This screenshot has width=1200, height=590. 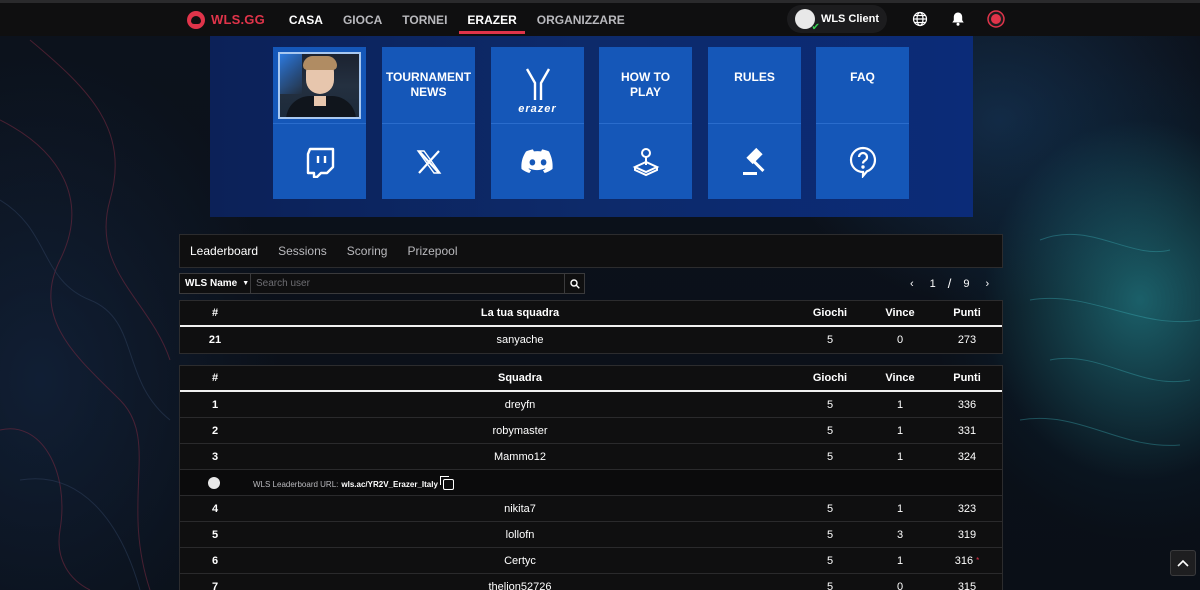 What do you see at coordinates (428, 85) in the screenshot?
I see `tournament-news-link: TOURNAMENT NEWS` at bounding box center [428, 85].